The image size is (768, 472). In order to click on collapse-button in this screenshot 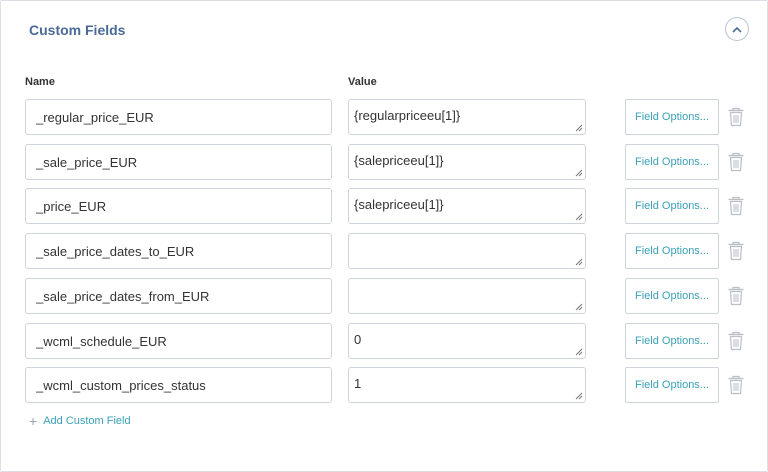, I will do `click(737, 29)`.